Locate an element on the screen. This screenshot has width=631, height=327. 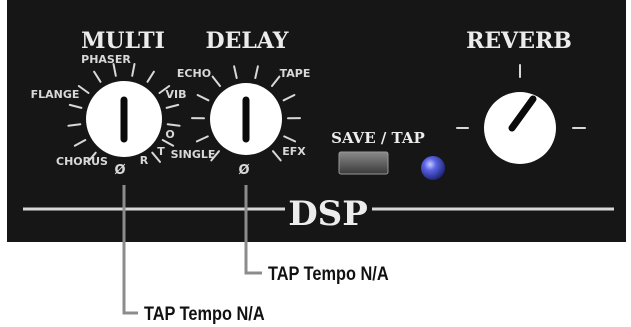
reverb-knob is located at coordinates (520, 128).